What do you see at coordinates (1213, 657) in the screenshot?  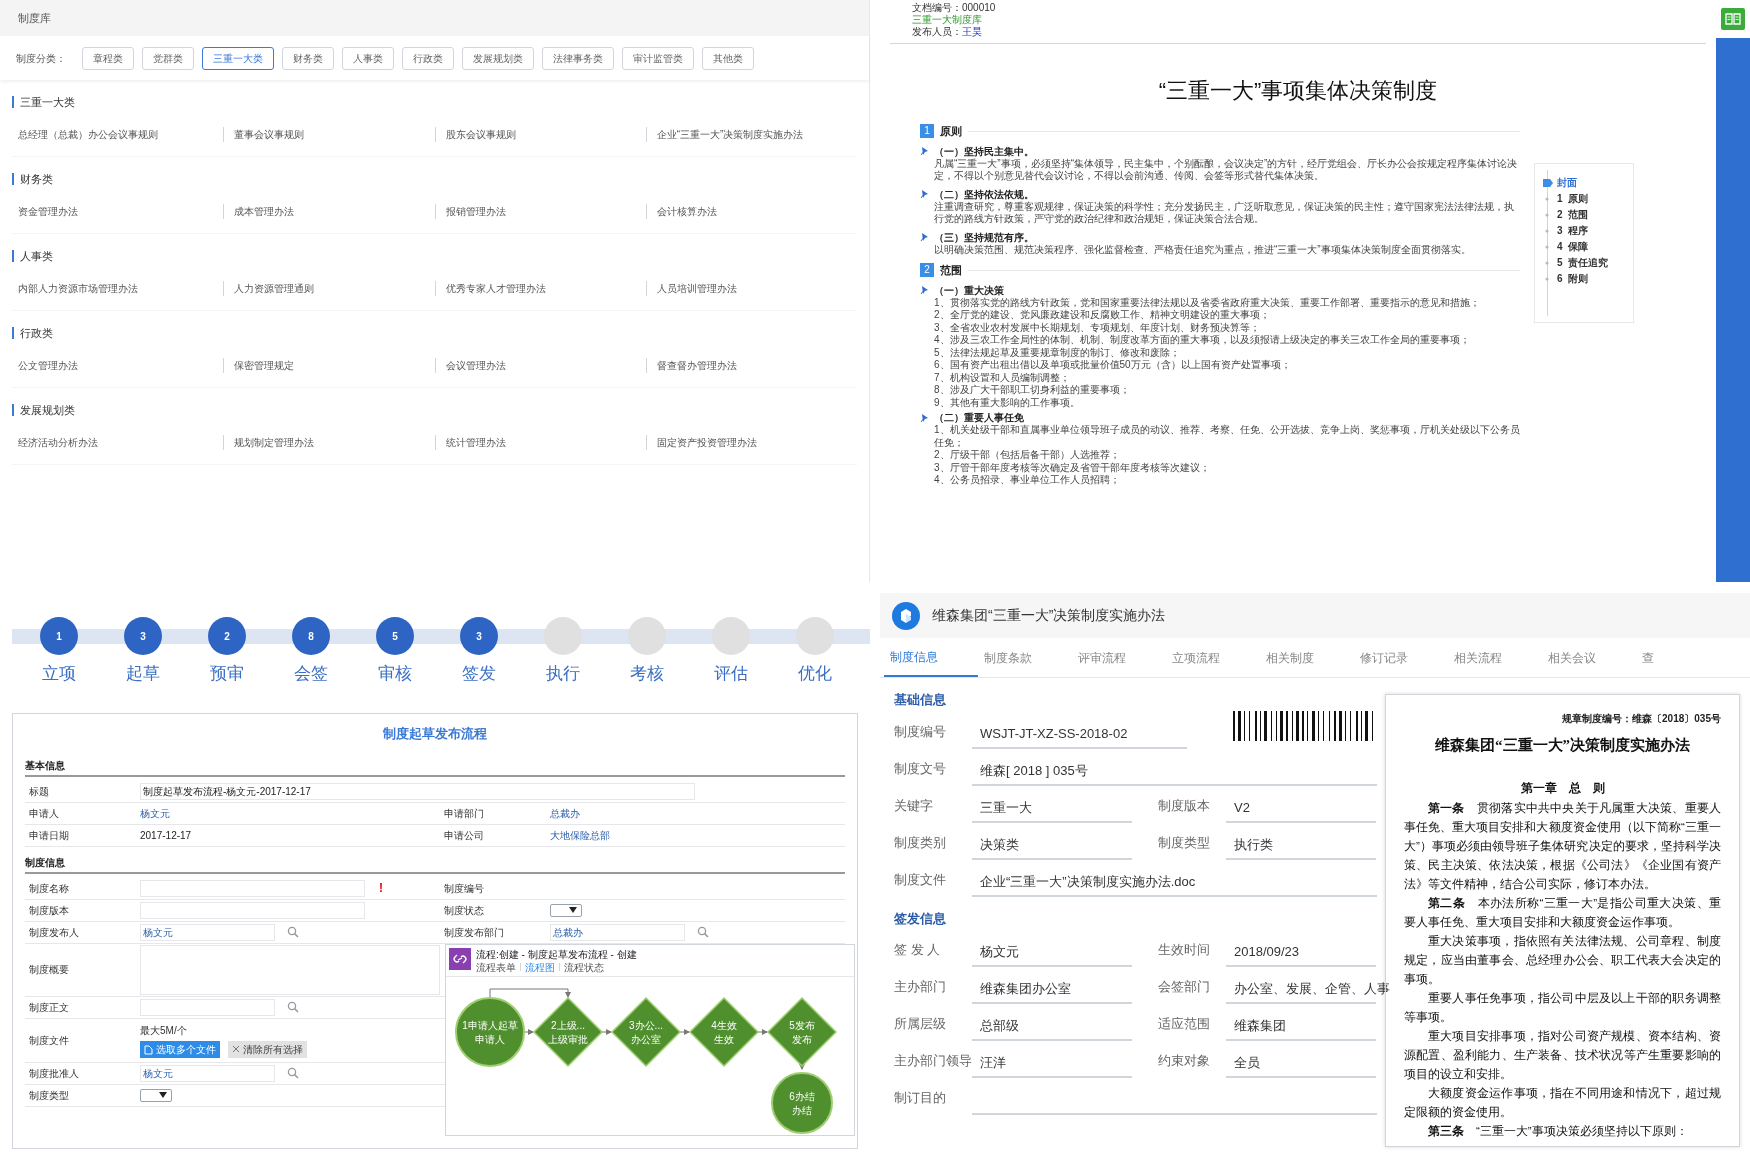 I see `tab: 立项流程` at bounding box center [1213, 657].